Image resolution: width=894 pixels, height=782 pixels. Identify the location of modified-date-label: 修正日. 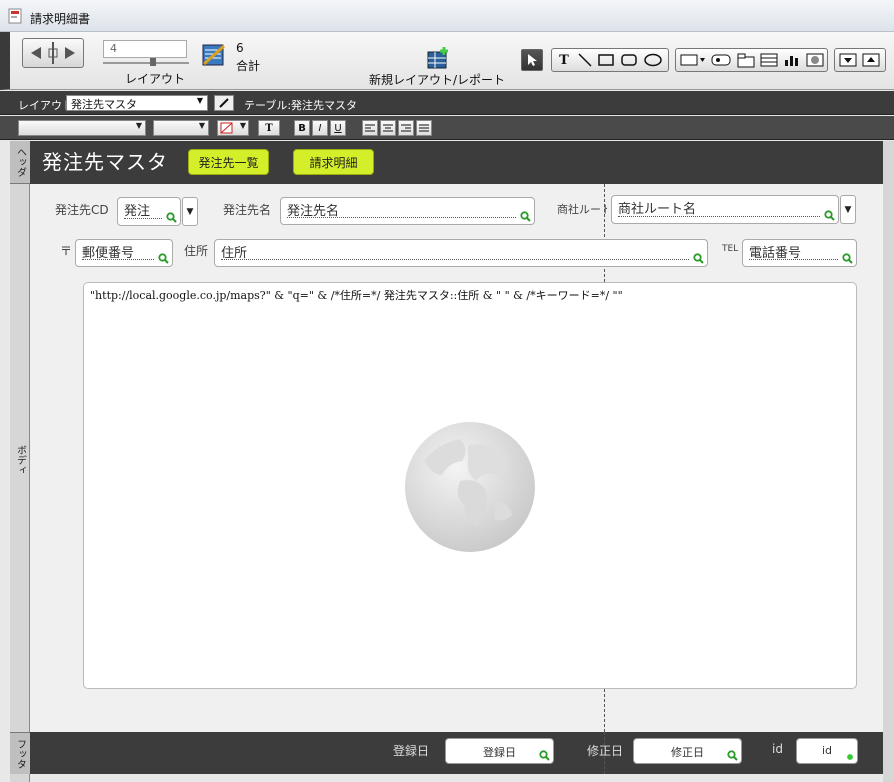
(605, 751).